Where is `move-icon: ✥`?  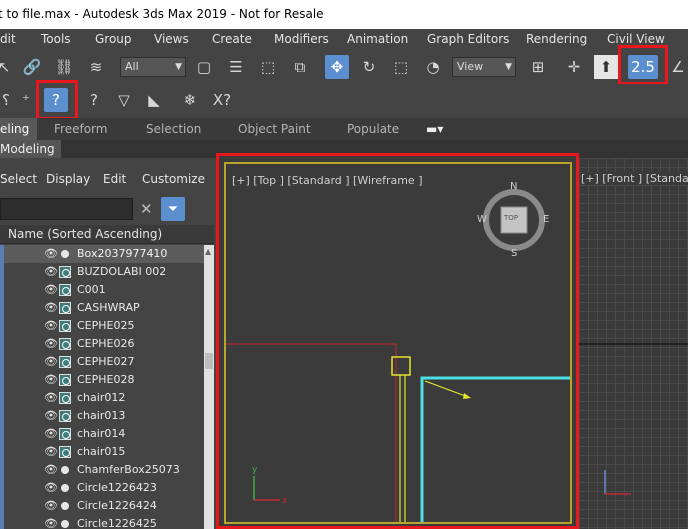
move-icon: ✥ is located at coordinates (337, 67).